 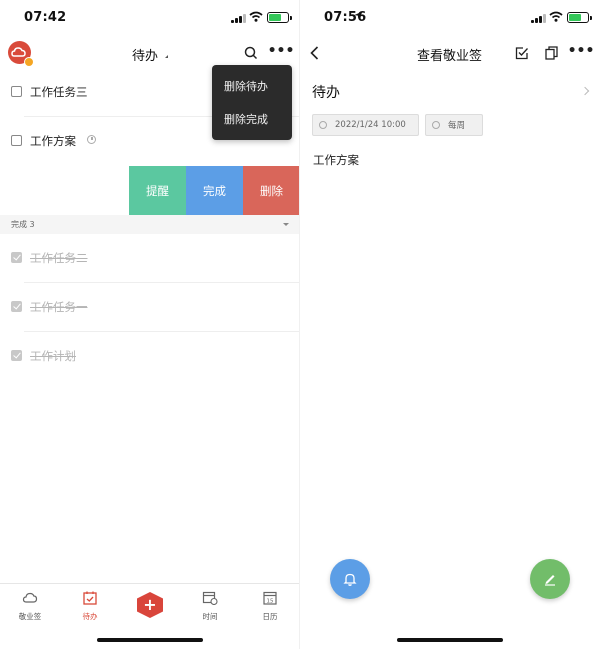 I want to click on repeat-icon, so click(x=436, y=125).